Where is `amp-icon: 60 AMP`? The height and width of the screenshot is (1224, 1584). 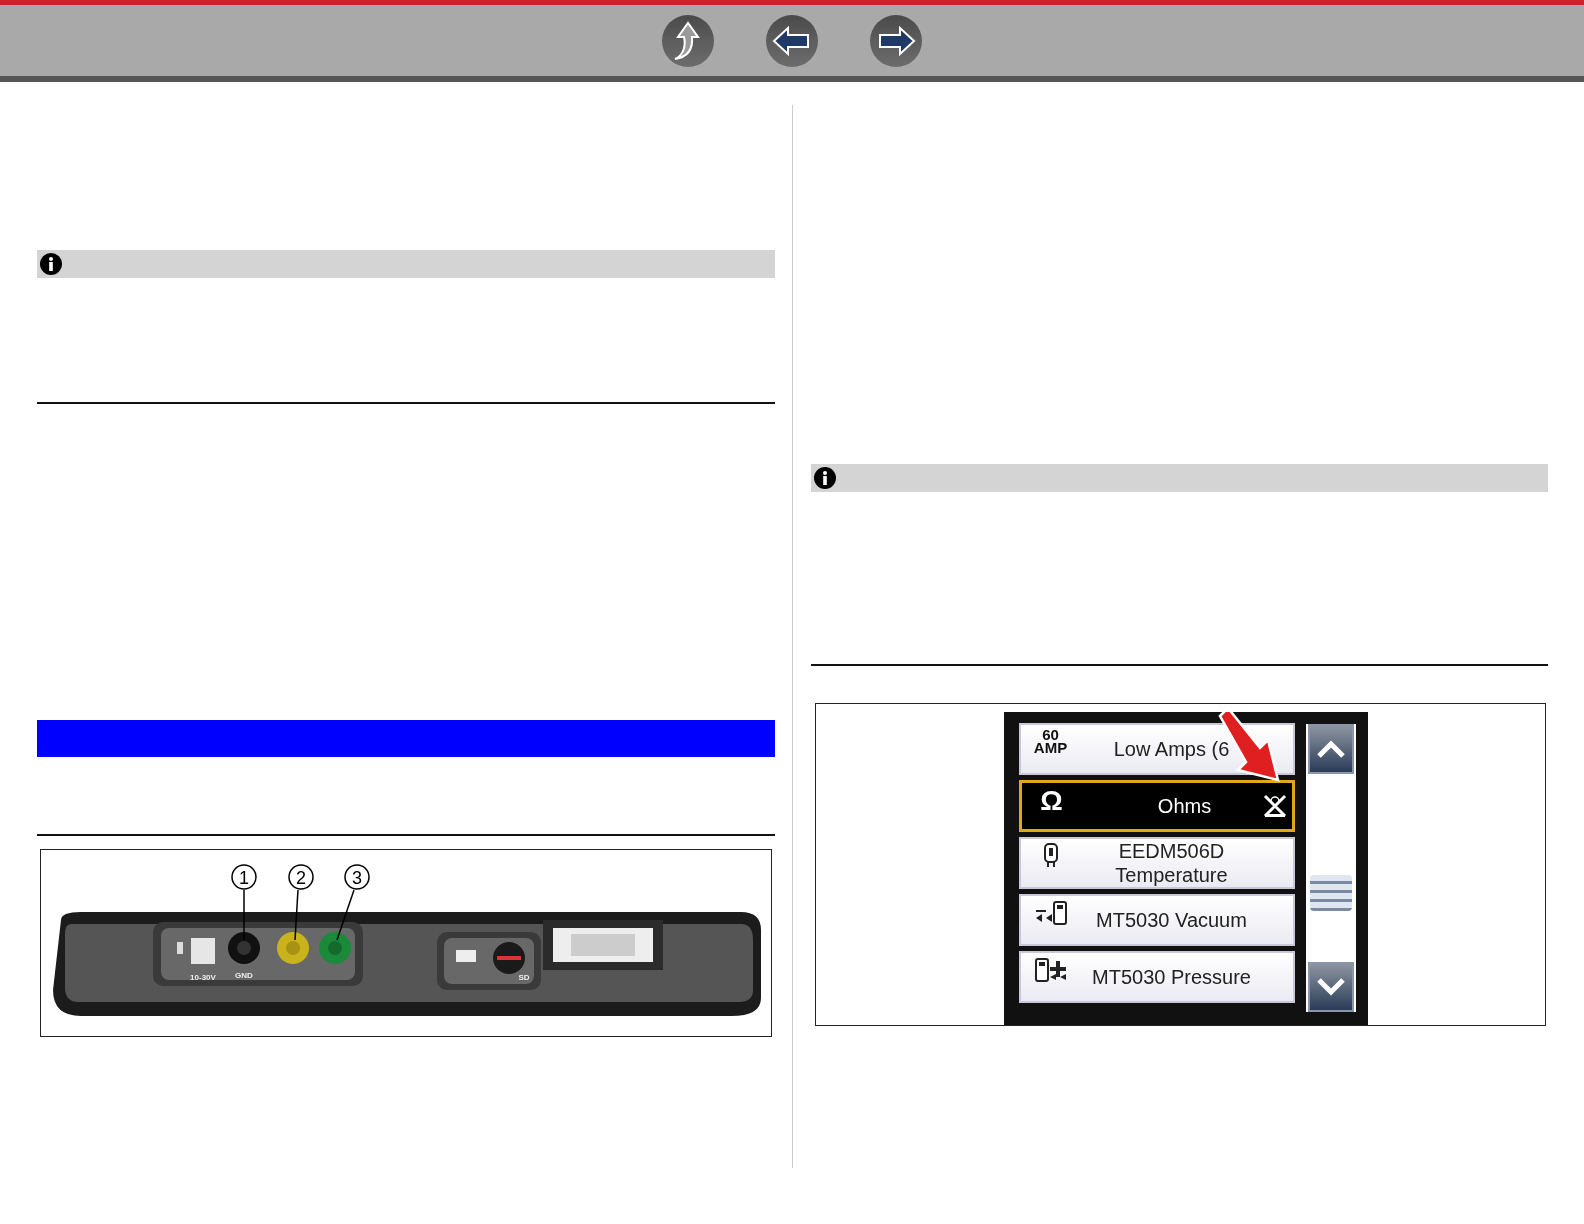 amp-icon: 60 AMP is located at coordinates (1050, 742).